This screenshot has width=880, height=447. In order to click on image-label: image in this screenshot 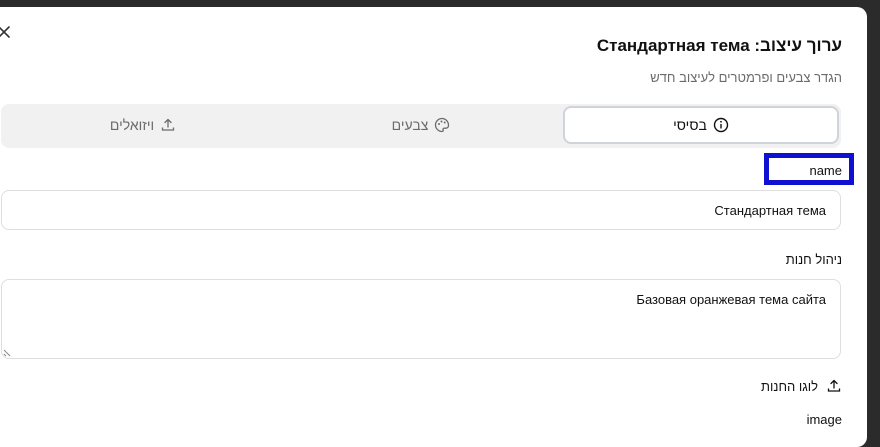, I will do `click(824, 419)`.